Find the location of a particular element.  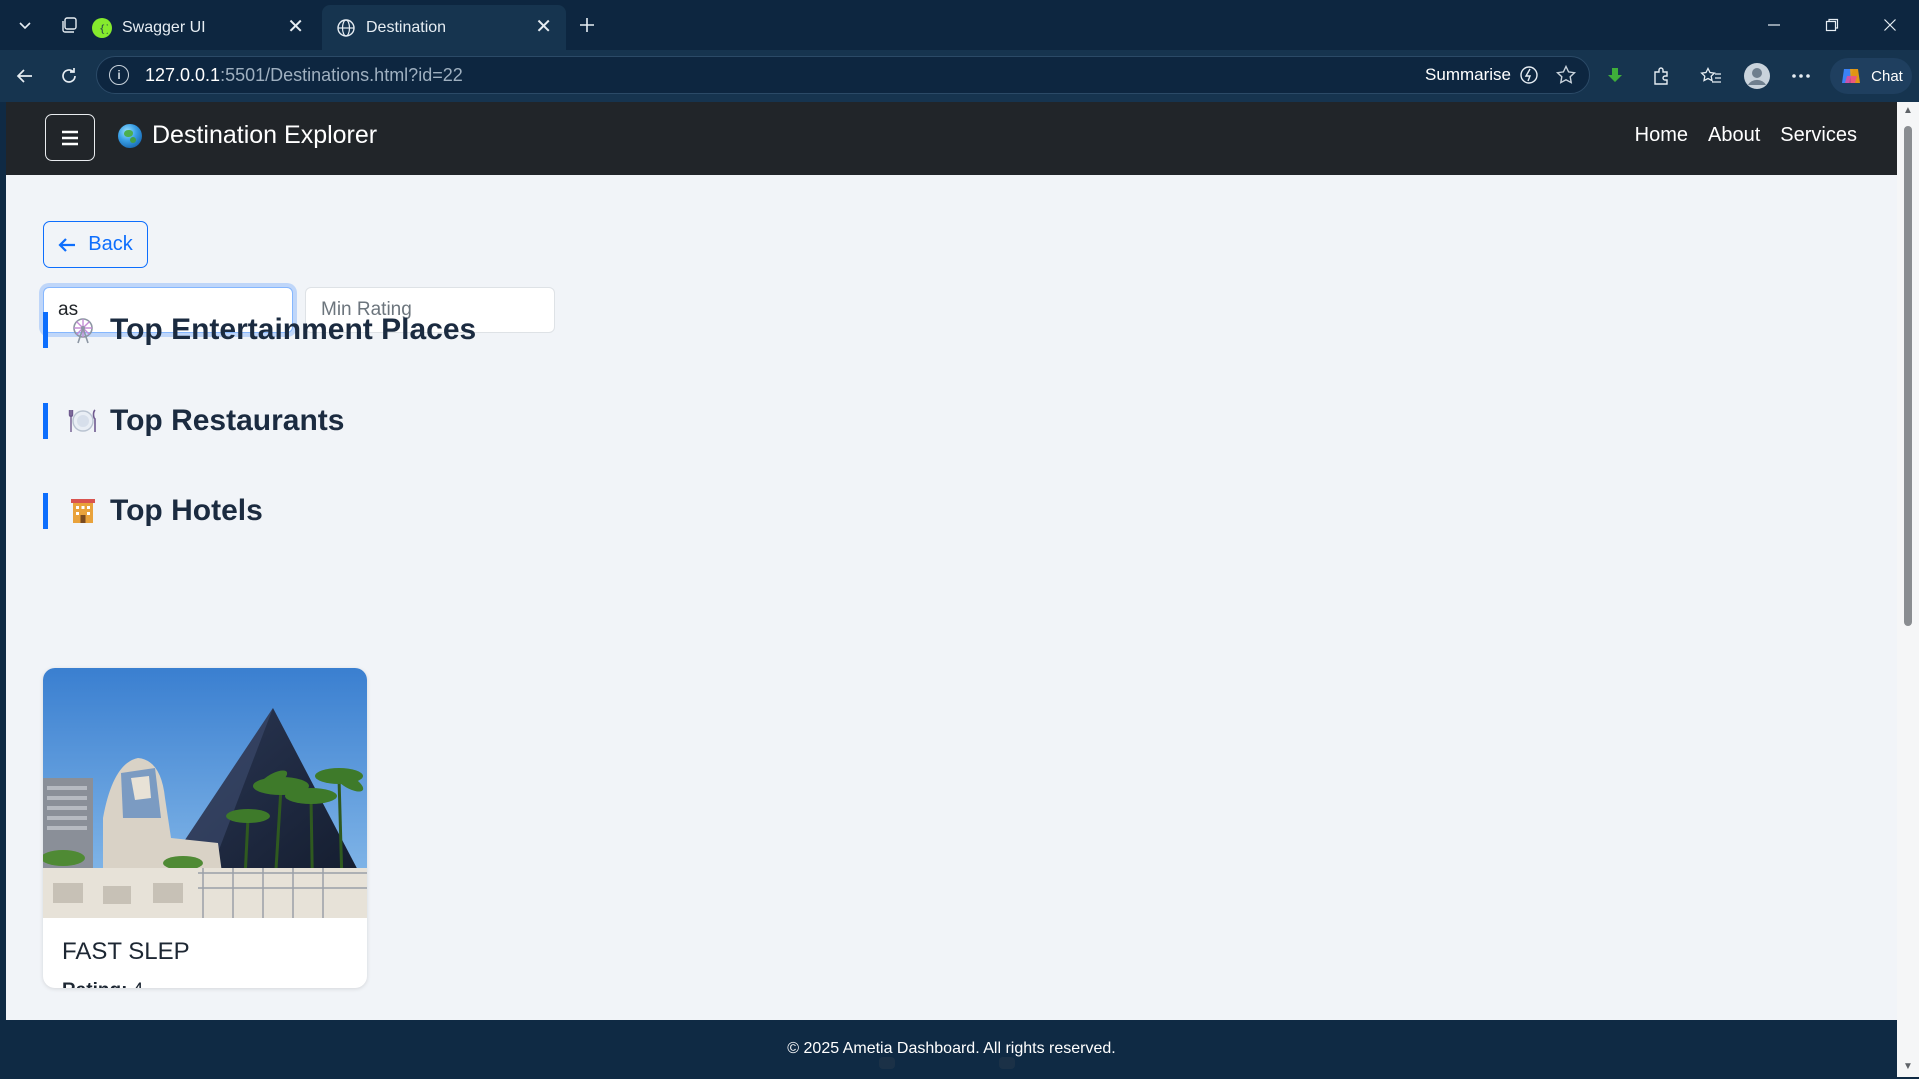

scroll-up-arrow-icon: ▲ is located at coordinates (1908, 111).